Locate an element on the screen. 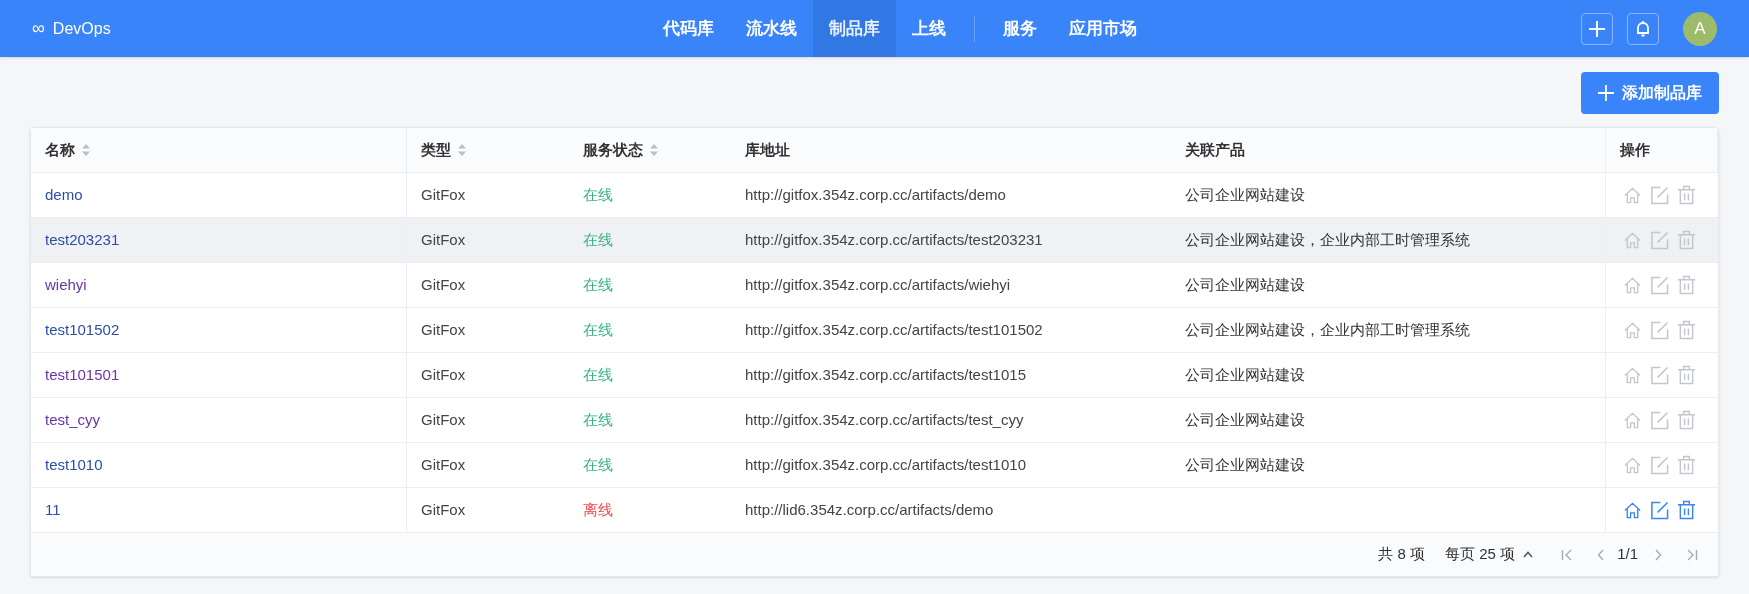 This screenshot has height=594, width=1749. notification-icon is located at coordinates (1643, 28).